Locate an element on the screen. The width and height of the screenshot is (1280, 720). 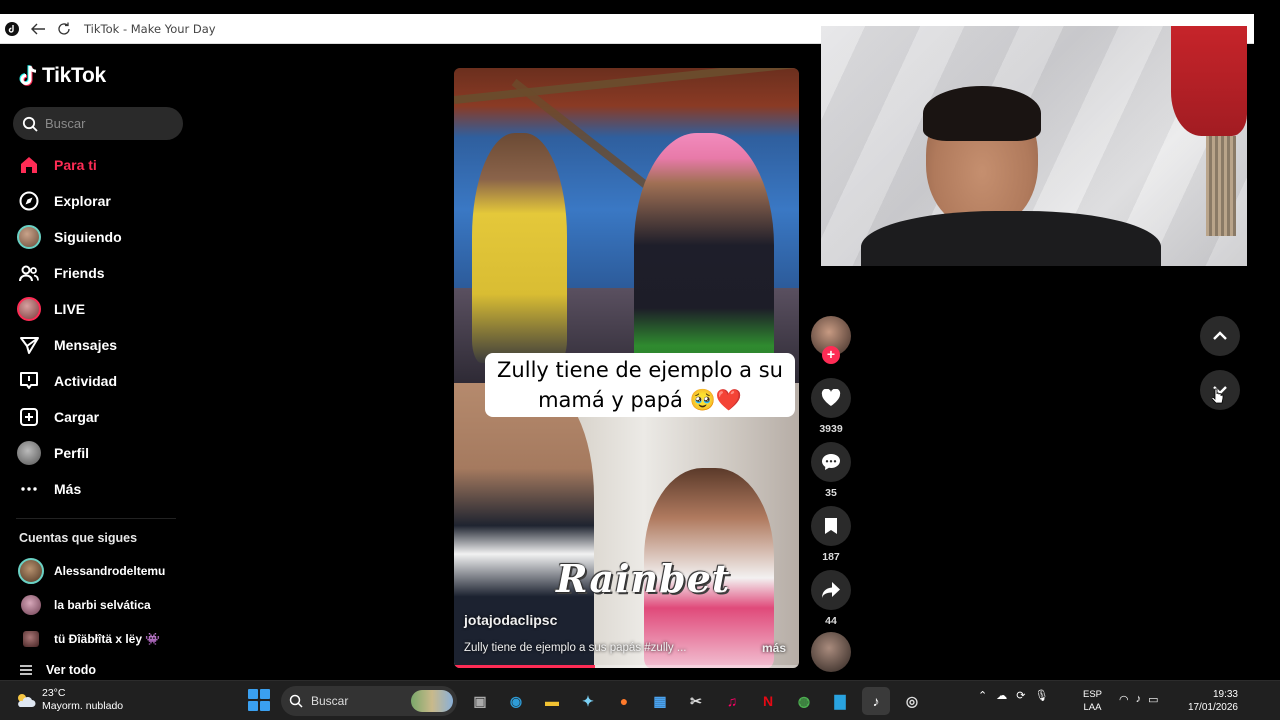
account-avatar is located at coordinates (31, 605).